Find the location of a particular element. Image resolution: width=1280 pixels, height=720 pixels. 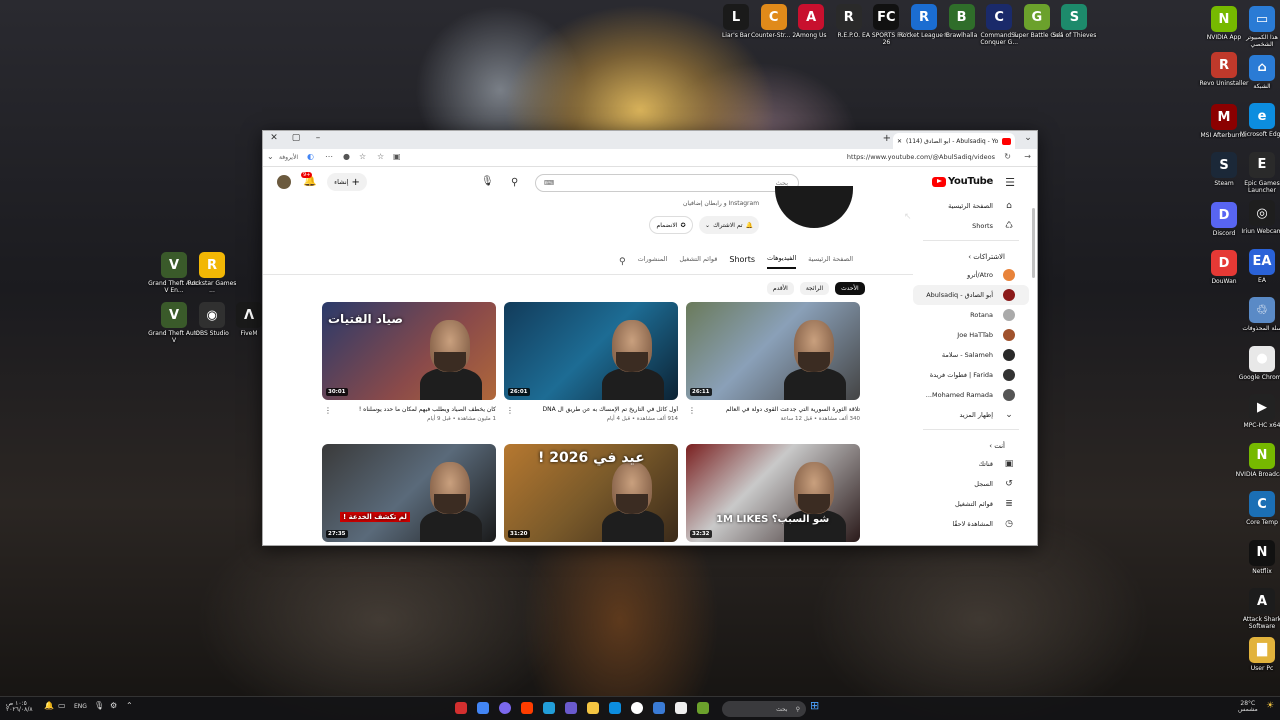

sidebar-item-history: ↺ السجل is located at coordinates (971, 484).